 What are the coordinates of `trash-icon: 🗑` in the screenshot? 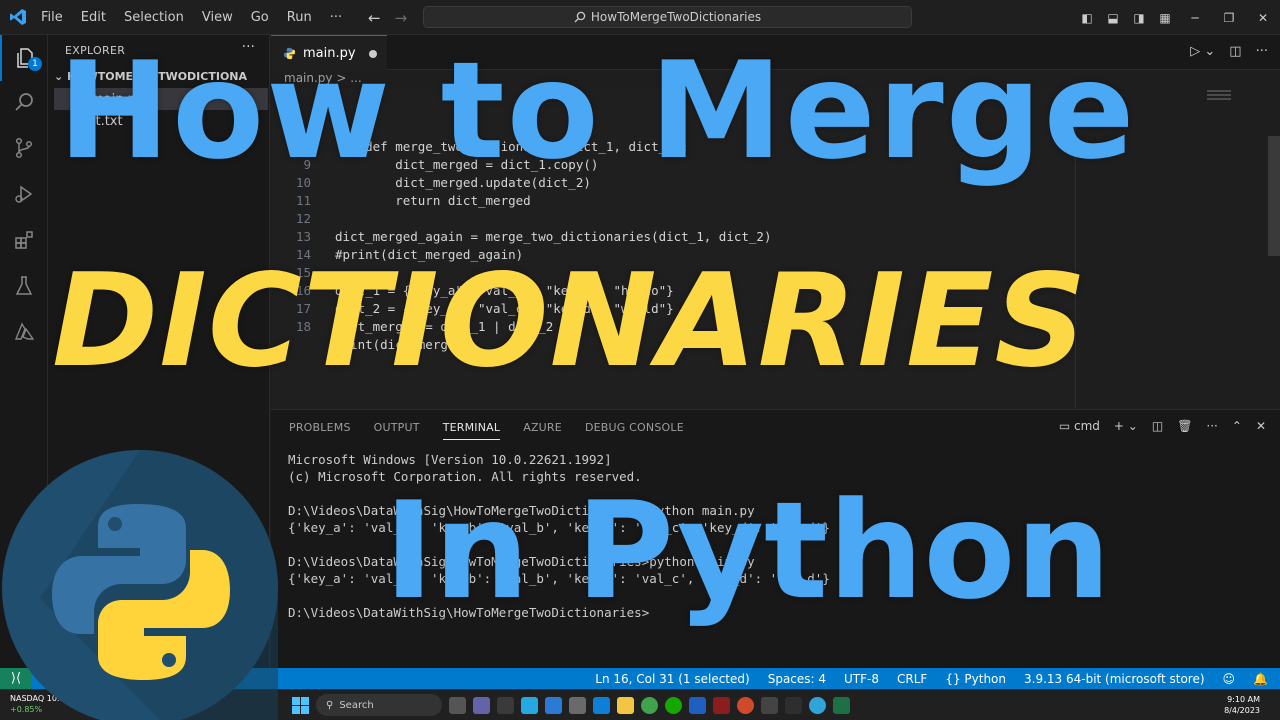 It's located at (1184, 426).